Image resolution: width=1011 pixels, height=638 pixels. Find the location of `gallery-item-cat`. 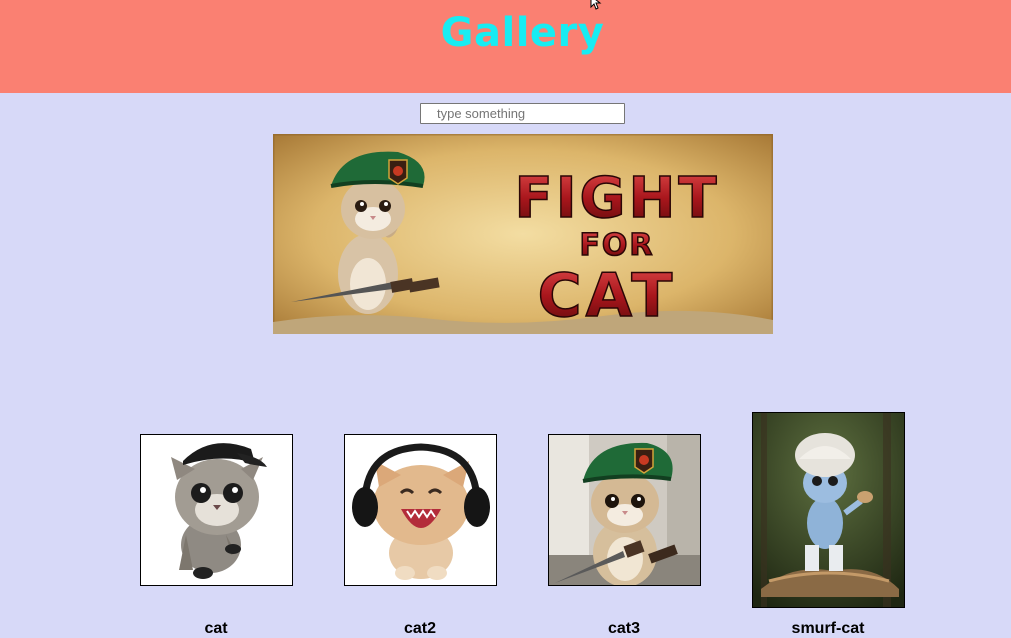

gallery-item-cat is located at coordinates (216, 510).